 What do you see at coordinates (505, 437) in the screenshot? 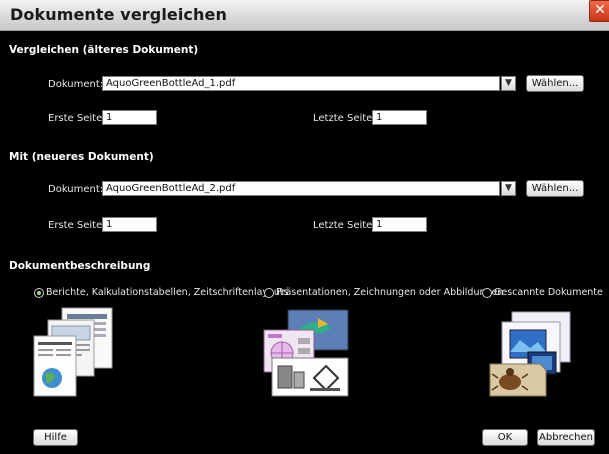
I see `ok-button: OK` at bounding box center [505, 437].